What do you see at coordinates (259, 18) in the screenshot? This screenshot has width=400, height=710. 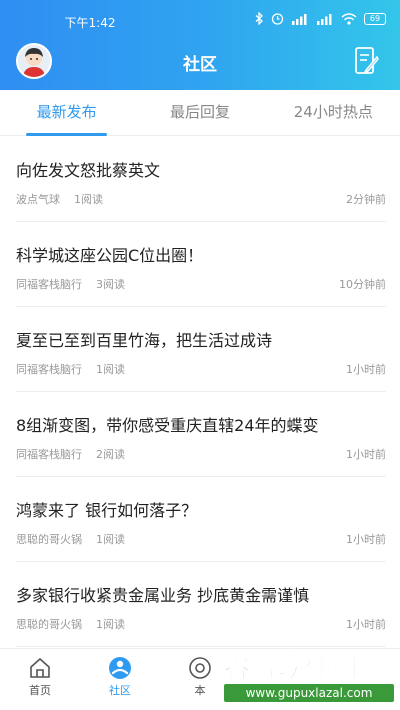 I see `bluetooth-icon` at bounding box center [259, 18].